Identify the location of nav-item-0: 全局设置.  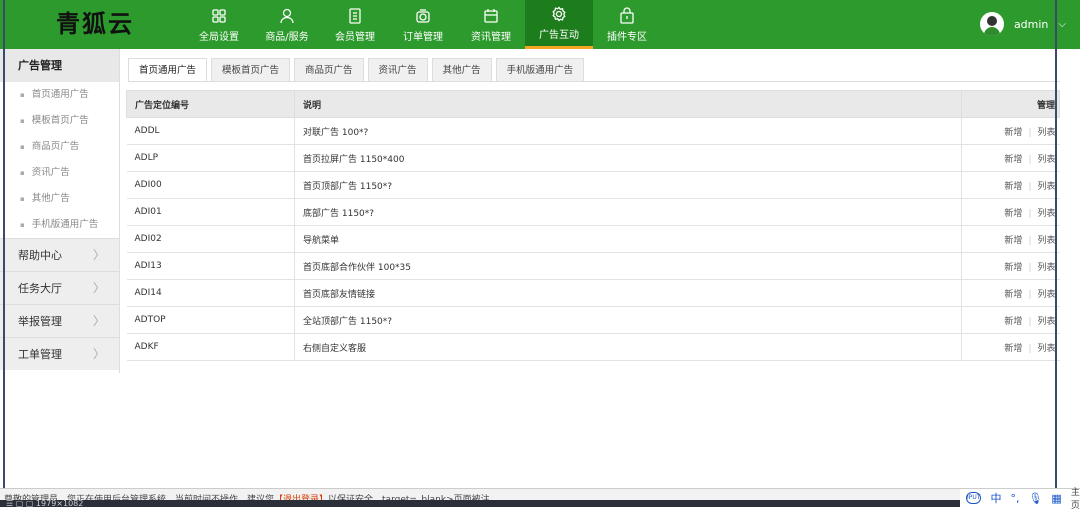
(219, 24).